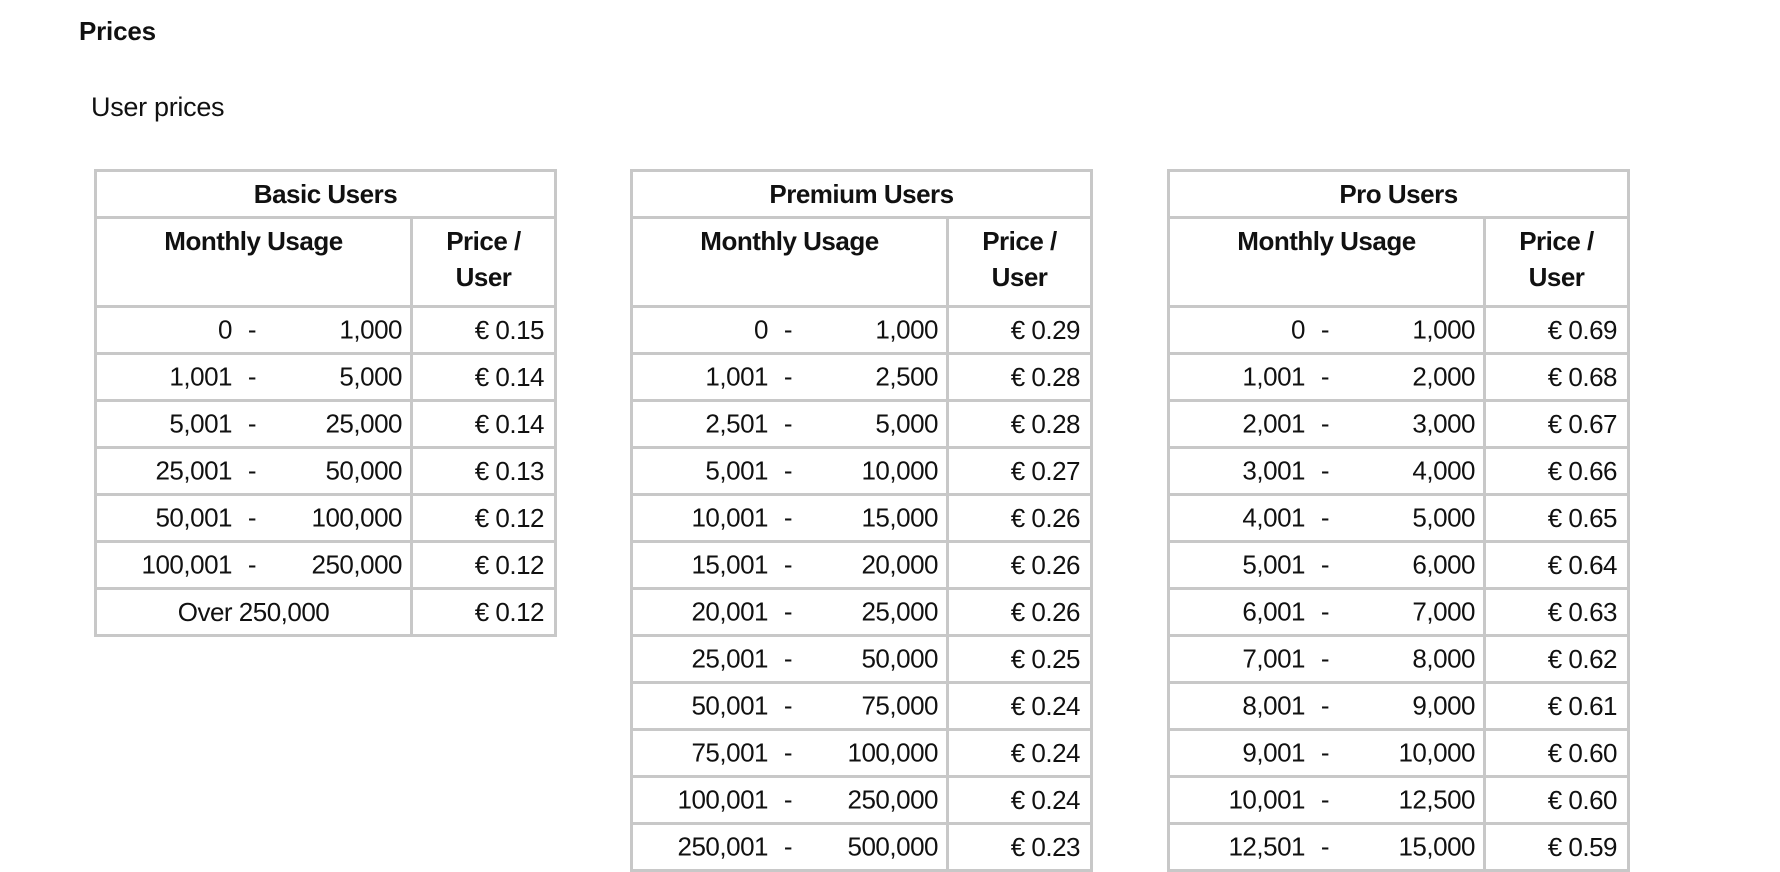 The width and height of the screenshot is (1780, 872). What do you see at coordinates (253, 612) in the screenshot?
I see `usage-range-cell: Over 250,000` at bounding box center [253, 612].